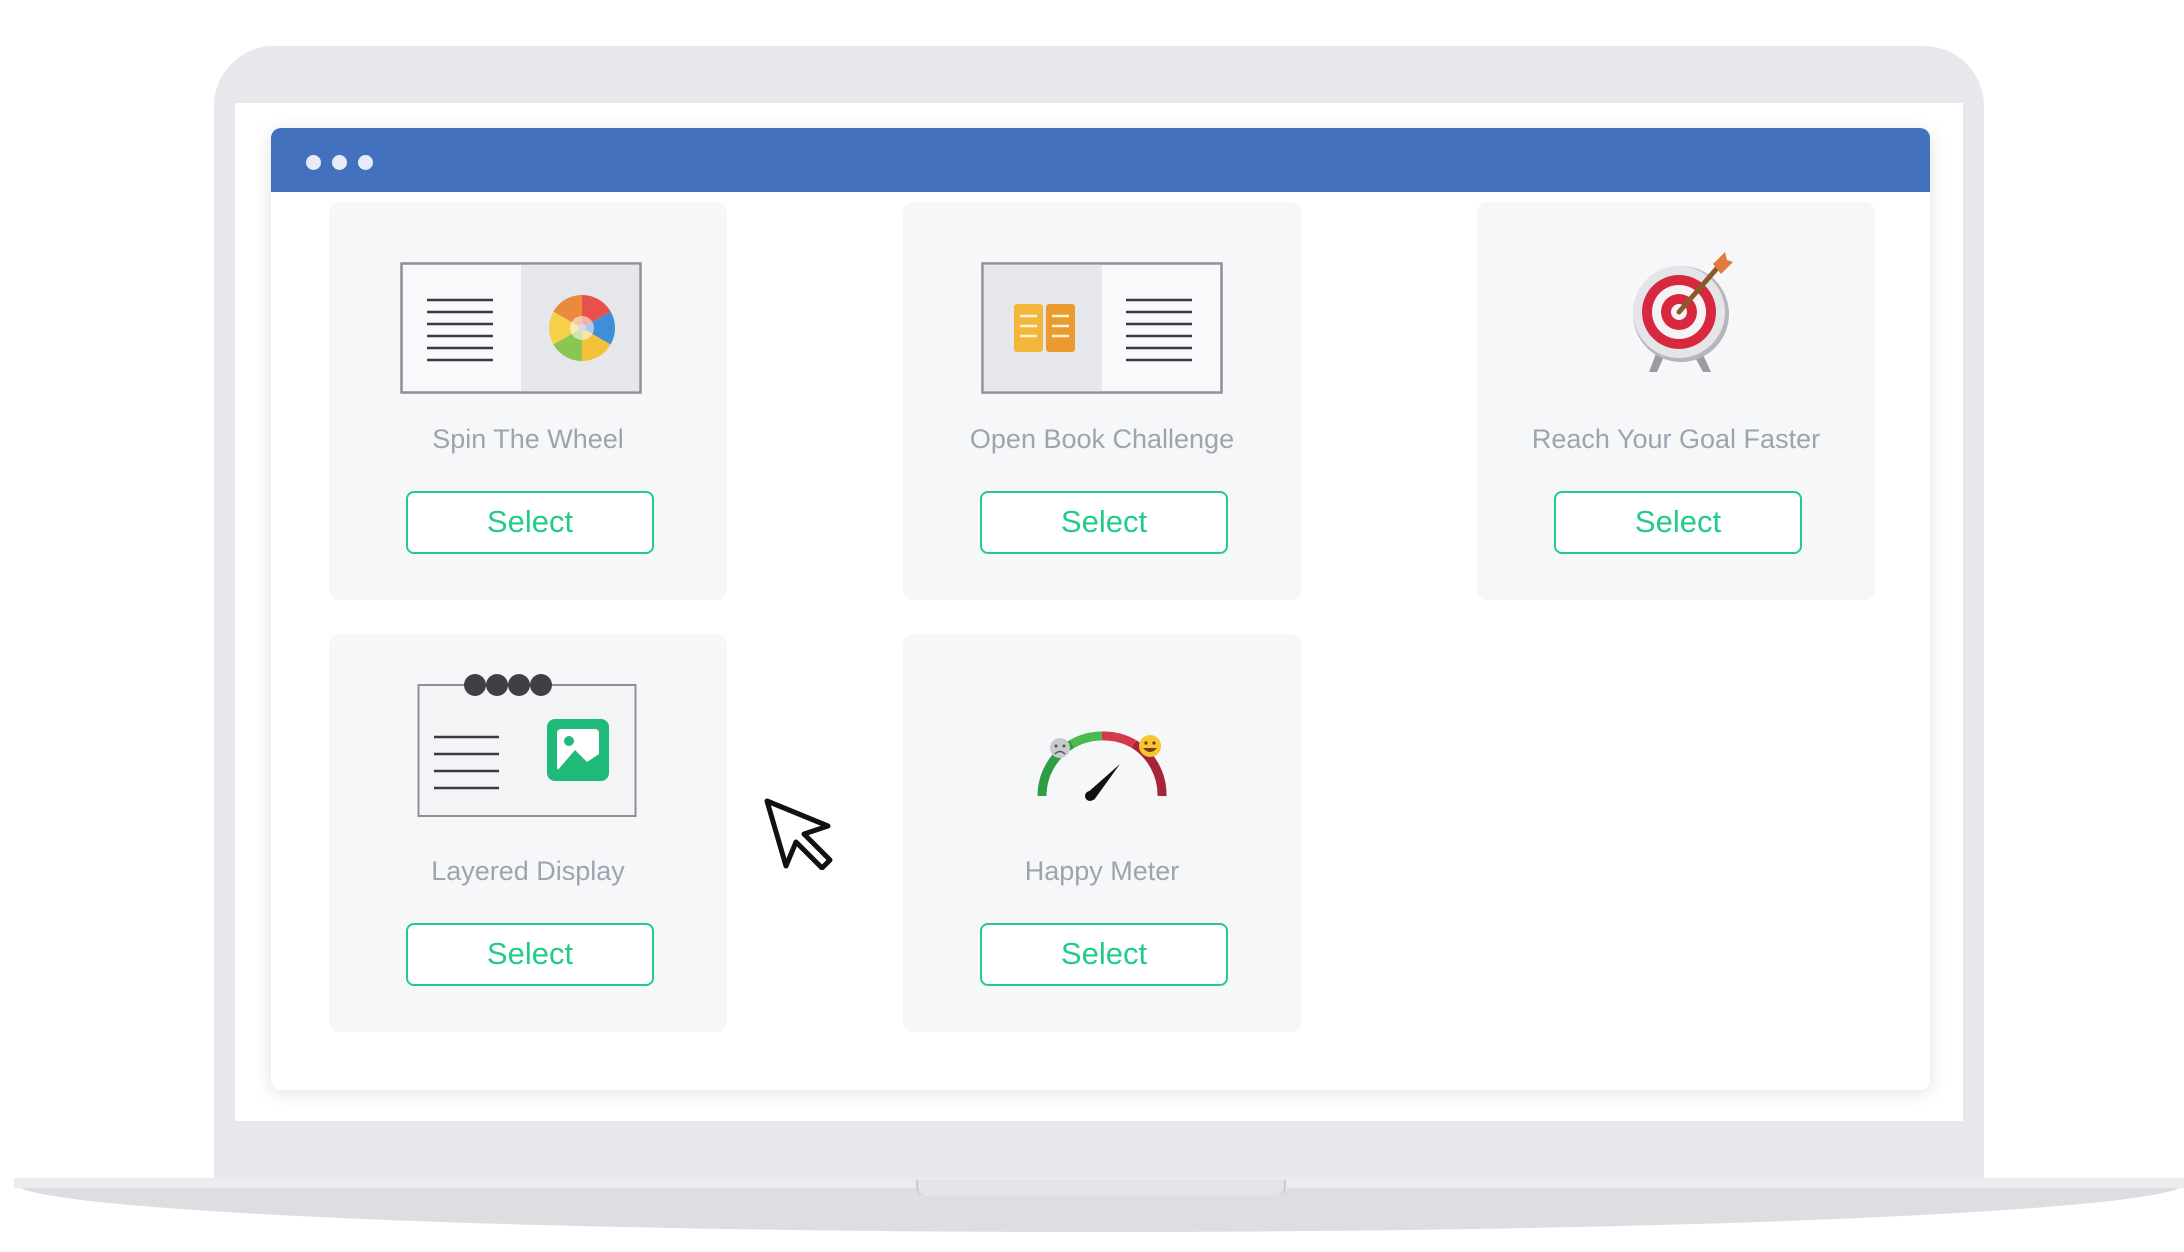 The image size is (2184, 1252). What do you see at coordinates (528, 833) in the screenshot?
I see `template-card-layered-display: Layered Display Select` at bounding box center [528, 833].